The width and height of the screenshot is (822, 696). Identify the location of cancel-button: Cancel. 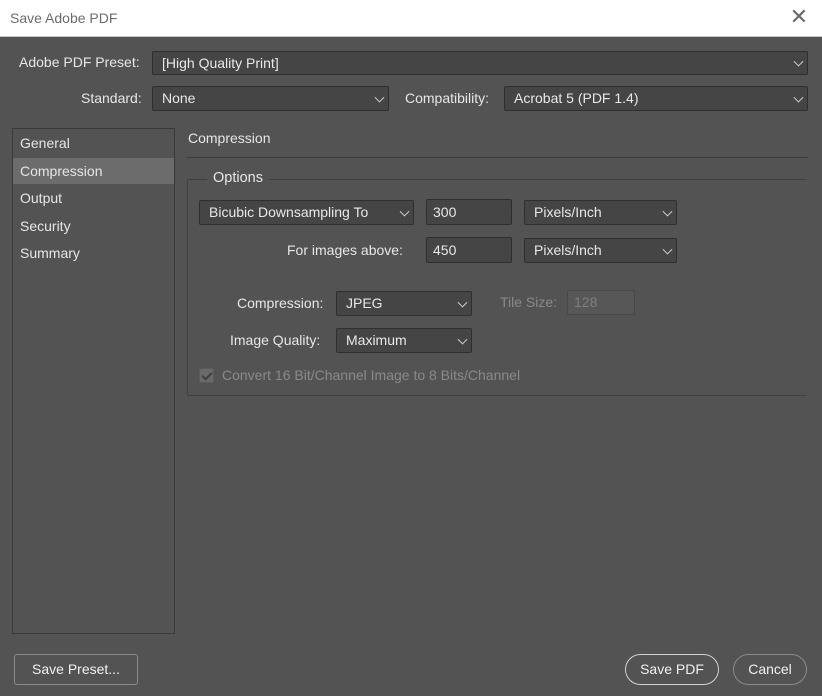
(770, 669).